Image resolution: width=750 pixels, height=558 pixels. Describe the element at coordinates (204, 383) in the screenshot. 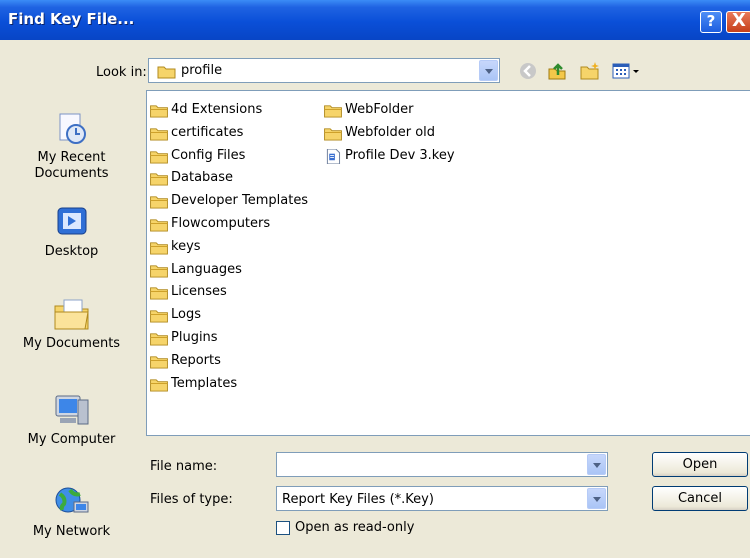

I see `folder-name: Templates` at that location.